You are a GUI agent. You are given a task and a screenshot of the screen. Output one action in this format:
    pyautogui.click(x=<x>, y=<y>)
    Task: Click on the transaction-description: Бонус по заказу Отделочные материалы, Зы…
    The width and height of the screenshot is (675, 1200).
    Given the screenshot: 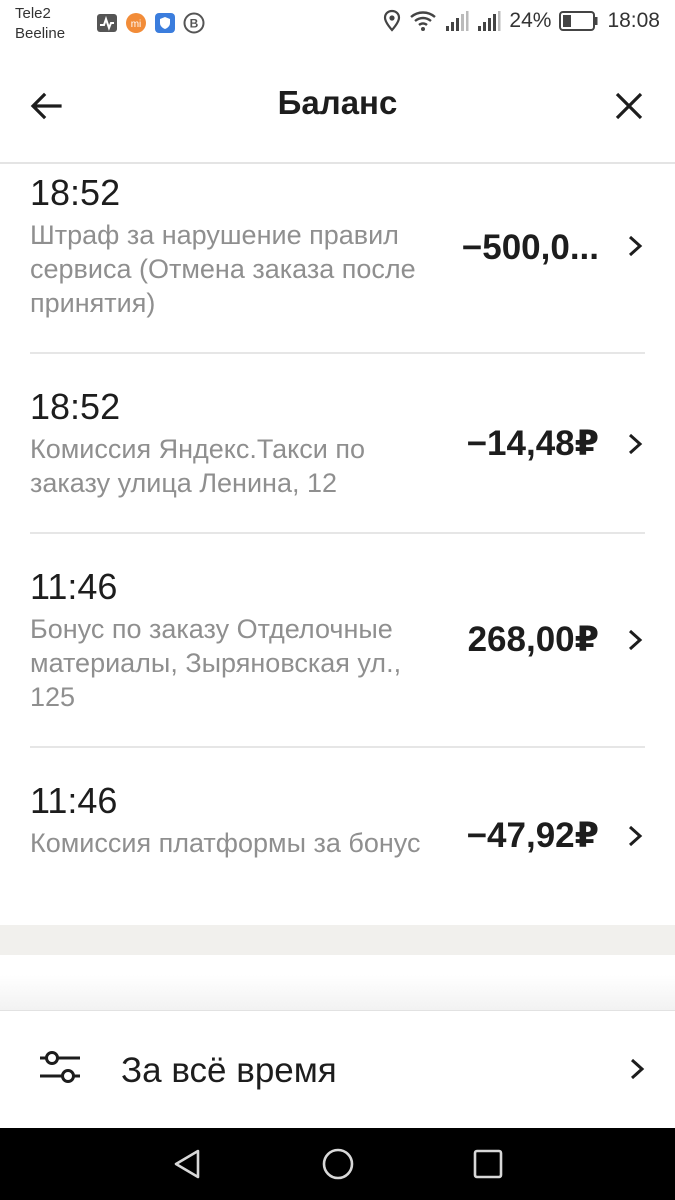 What is the action you would take?
    pyautogui.click(x=216, y=663)
    